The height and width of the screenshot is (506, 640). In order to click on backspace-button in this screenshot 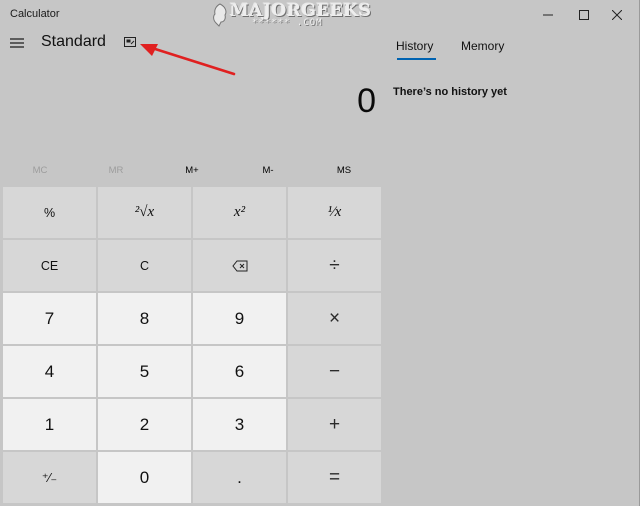, I will do `click(239, 265)`.